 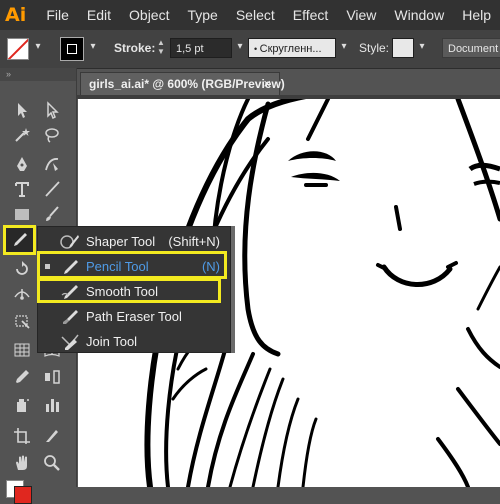 I want to click on stroke-swatch, so click(x=72, y=49).